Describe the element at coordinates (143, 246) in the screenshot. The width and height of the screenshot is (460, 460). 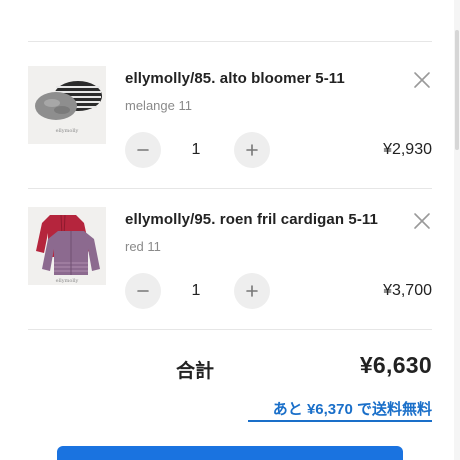
I see `product-variant: red 11` at that location.